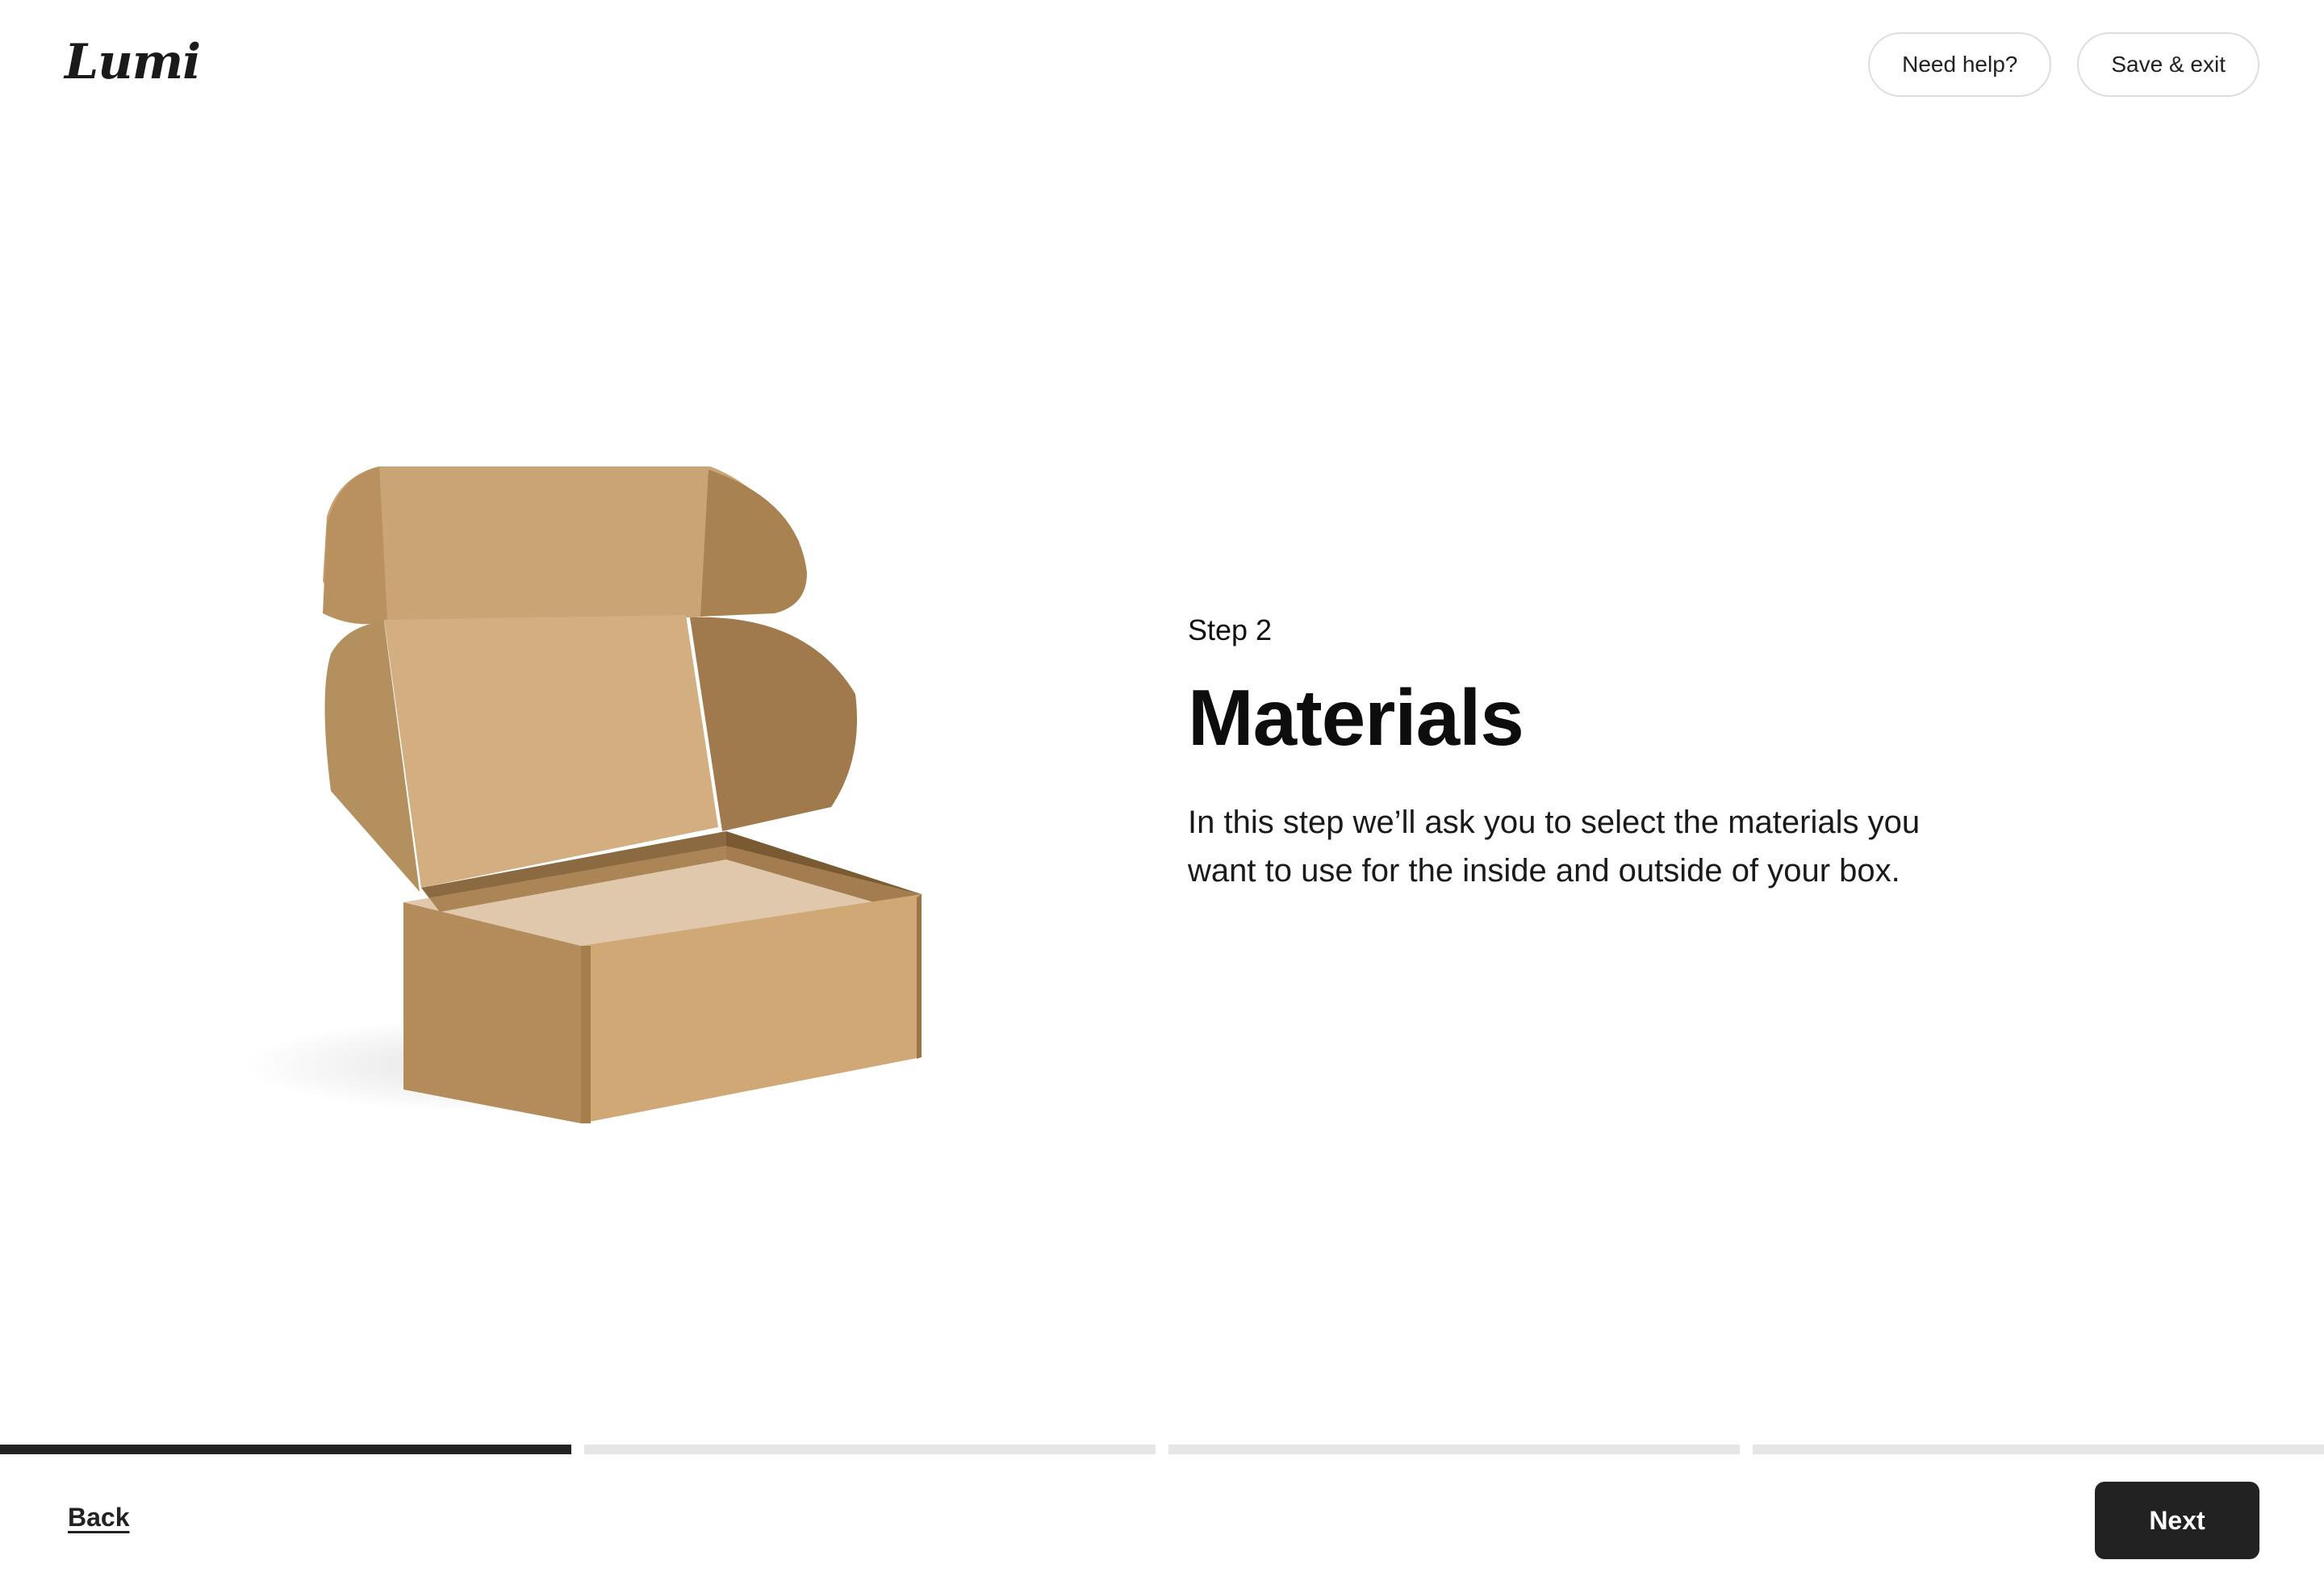 This screenshot has width=2324, height=1585. Describe the element at coordinates (1230, 629) in the screenshot. I see `step-label: Step 2` at that location.